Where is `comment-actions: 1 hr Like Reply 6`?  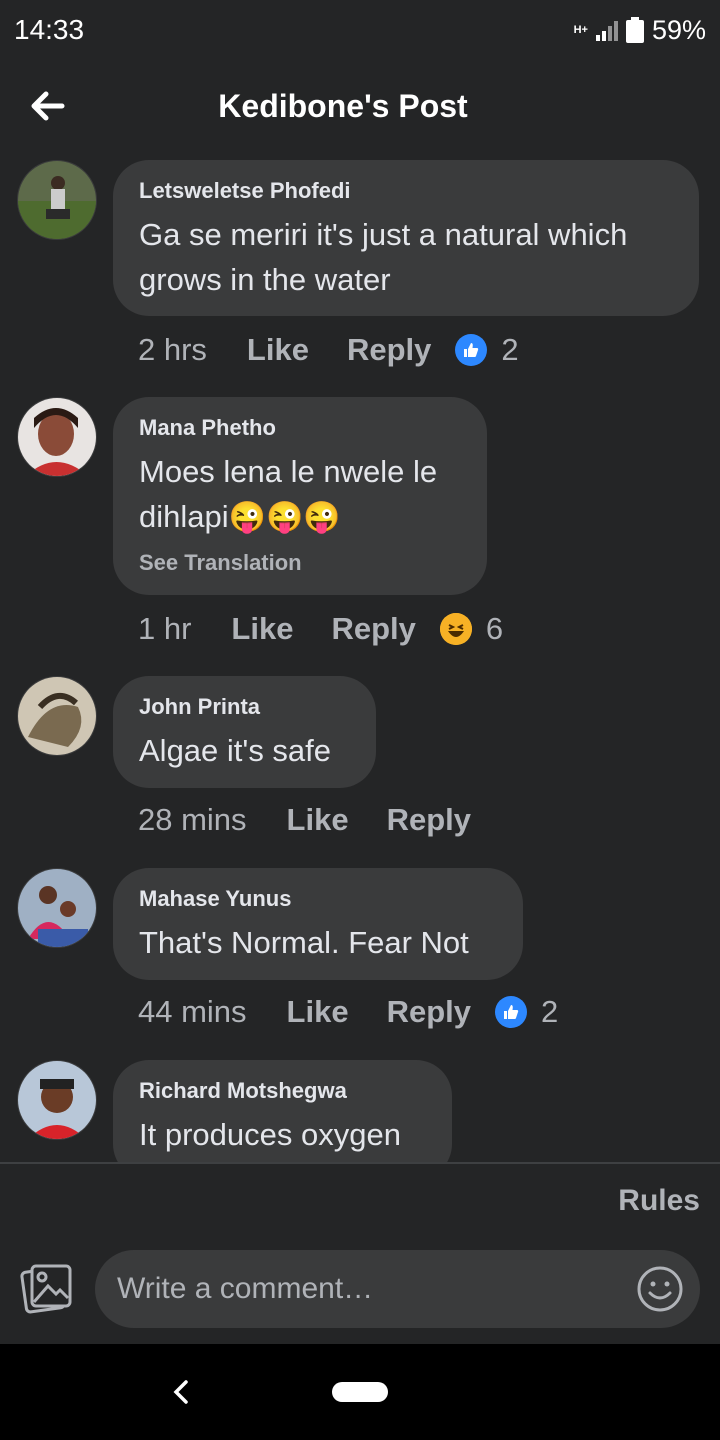 comment-actions: 1 hr Like Reply 6 is located at coordinates (320, 629).